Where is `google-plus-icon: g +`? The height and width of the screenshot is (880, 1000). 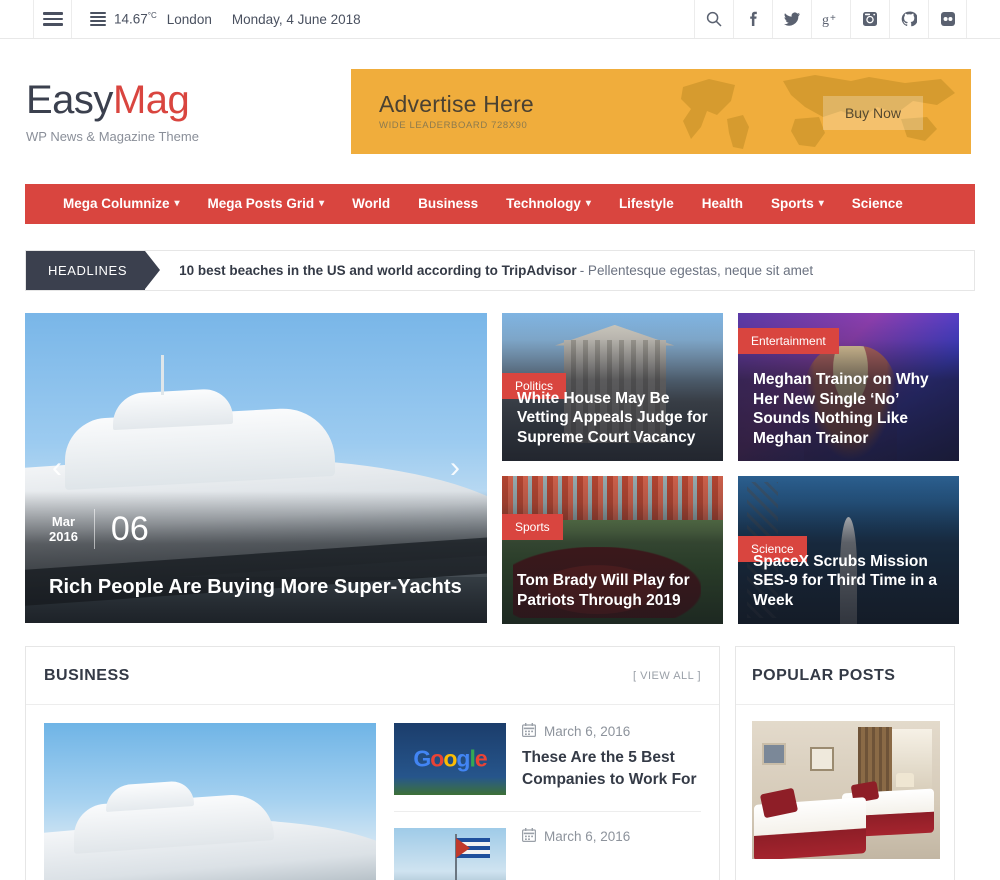
google-plus-icon: g + is located at coordinates (830, 19).